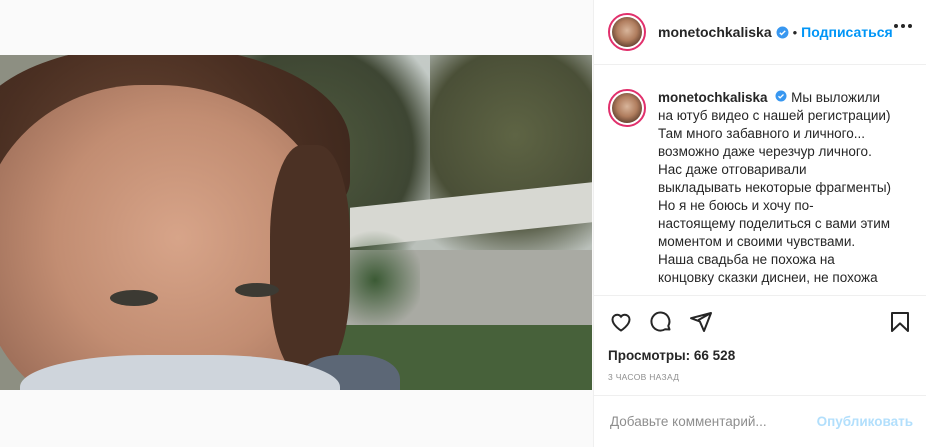 The width and height of the screenshot is (926, 447). I want to click on more-options-icon, so click(903, 26).